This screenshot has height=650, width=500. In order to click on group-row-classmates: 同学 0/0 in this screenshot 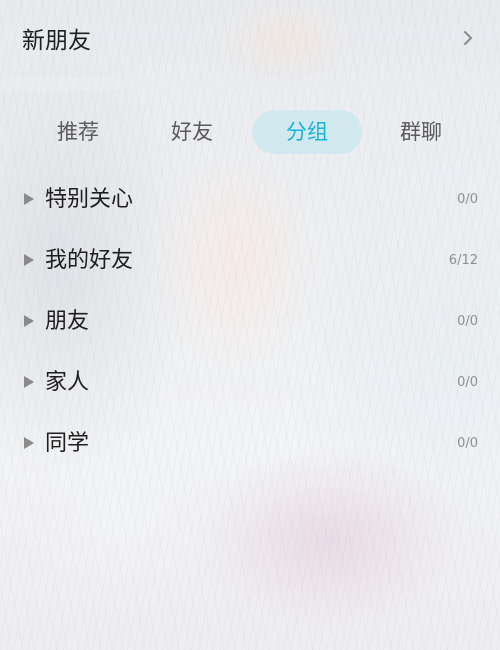, I will do `click(250, 444)`.